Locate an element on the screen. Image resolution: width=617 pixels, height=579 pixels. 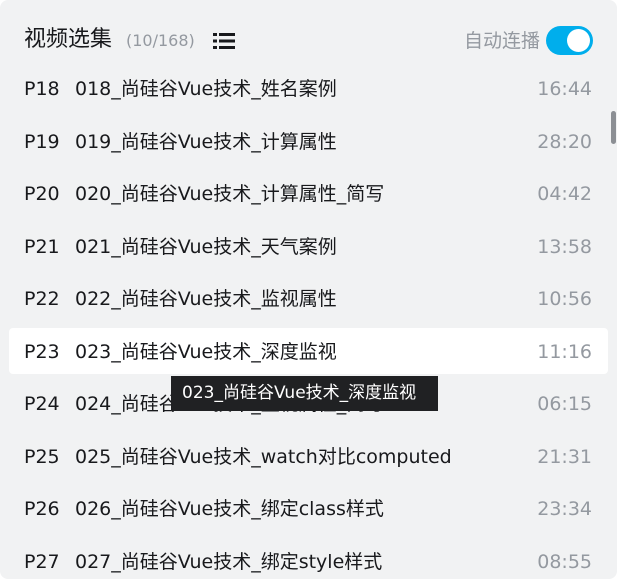
autoplay-label: 自动连播 is located at coordinates (501, 41).